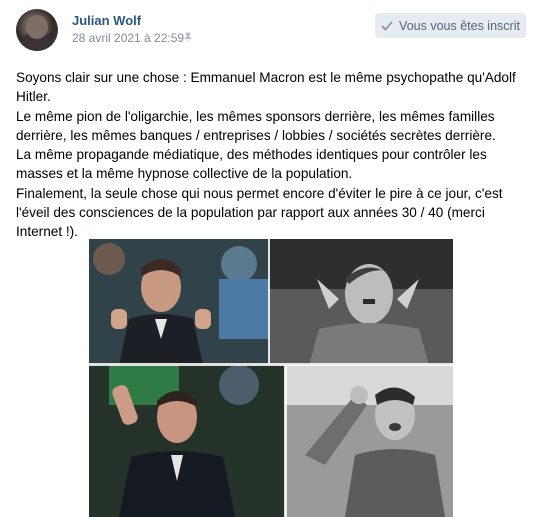  Describe the element at coordinates (187, 441) in the screenshot. I see `photo-panel-bottom-left` at that location.